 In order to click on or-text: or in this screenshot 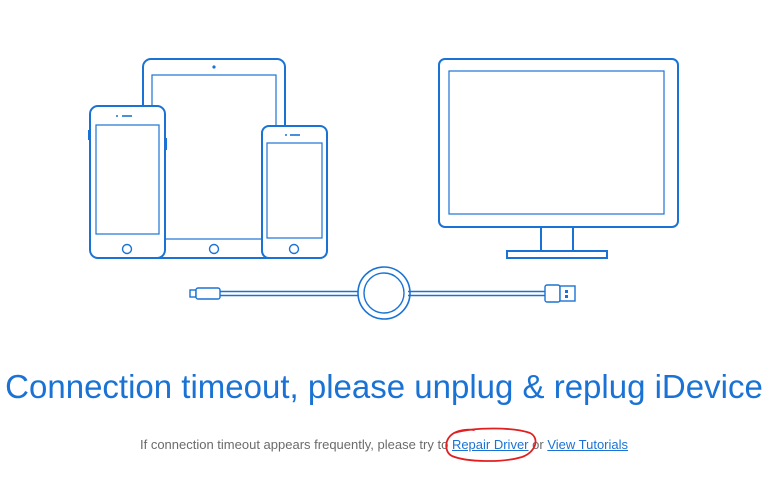, I will do `click(538, 444)`.